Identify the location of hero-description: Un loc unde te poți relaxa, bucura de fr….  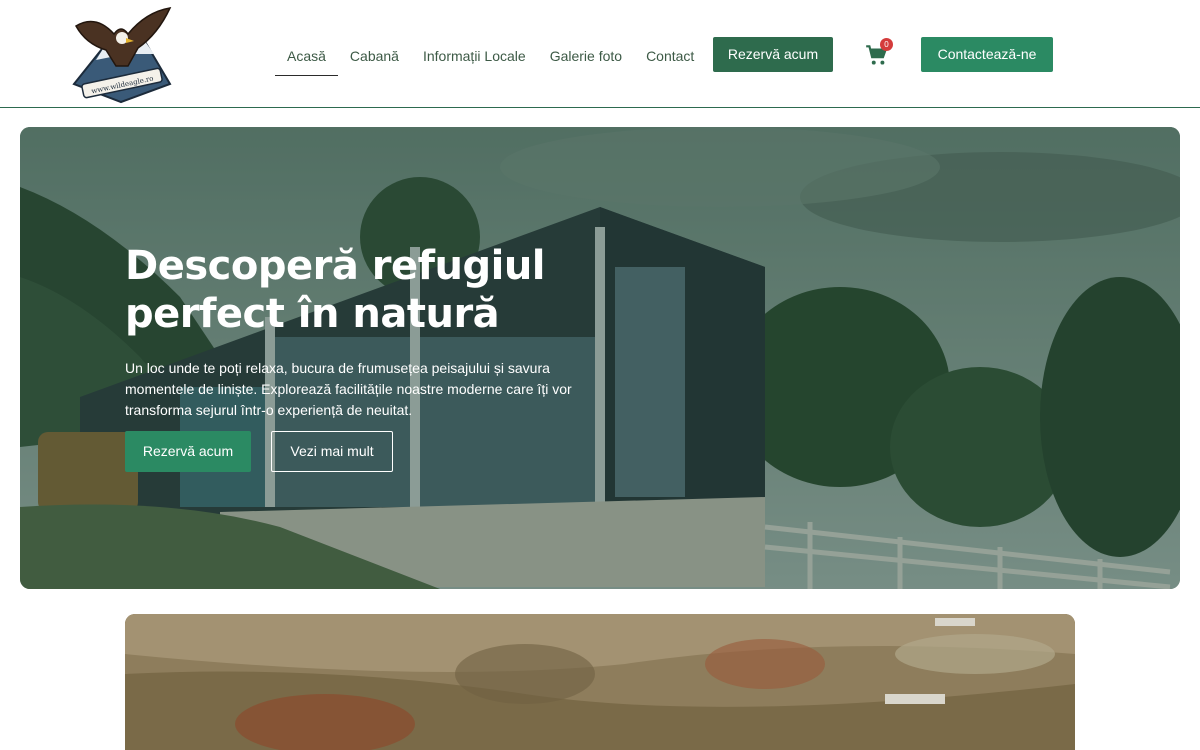
(348, 389).